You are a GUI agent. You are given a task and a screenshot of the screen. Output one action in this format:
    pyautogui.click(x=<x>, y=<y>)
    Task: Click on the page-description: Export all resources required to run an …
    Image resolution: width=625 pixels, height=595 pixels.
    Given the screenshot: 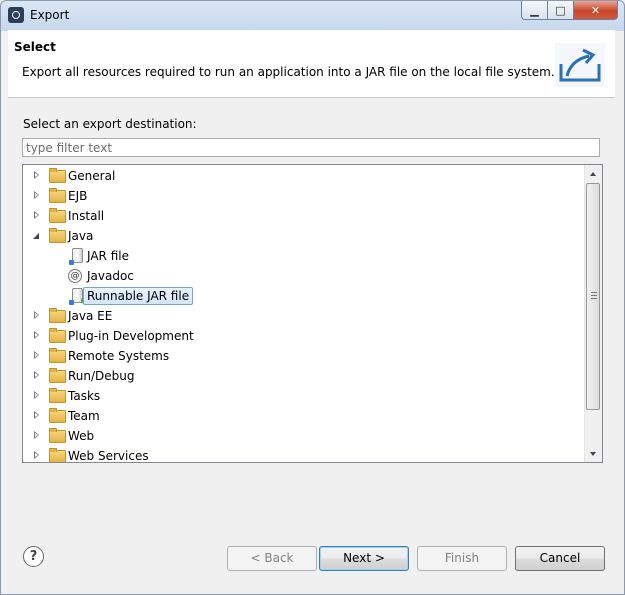 What is the action you would take?
    pyautogui.click(x=288, y=72)
    